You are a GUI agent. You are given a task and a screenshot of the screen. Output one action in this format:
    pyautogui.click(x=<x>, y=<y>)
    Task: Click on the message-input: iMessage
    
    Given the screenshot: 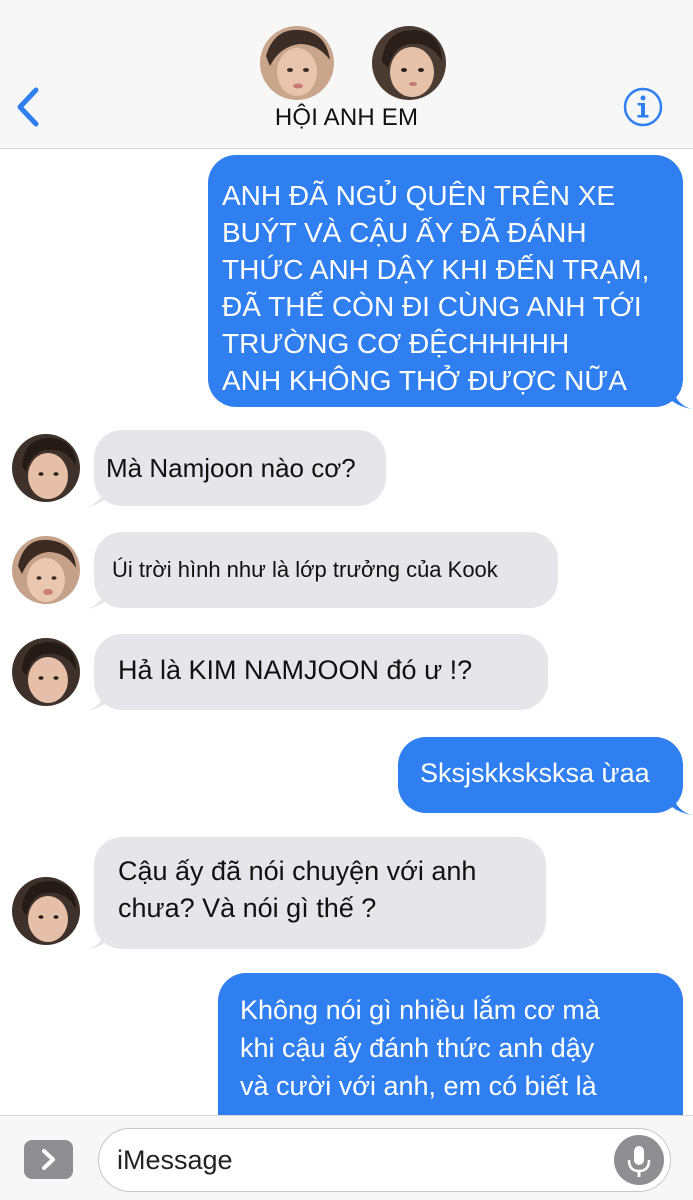 What is the action you would take?
    pyautogui.click(x=384, y=1160)
    